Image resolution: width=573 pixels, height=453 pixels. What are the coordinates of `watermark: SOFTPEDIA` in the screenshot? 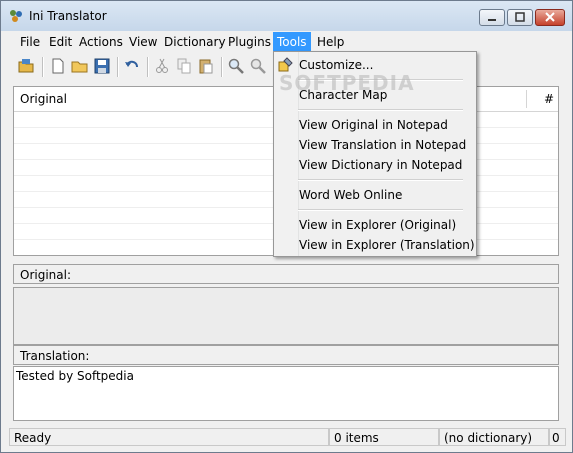 It's located at (347, 83).